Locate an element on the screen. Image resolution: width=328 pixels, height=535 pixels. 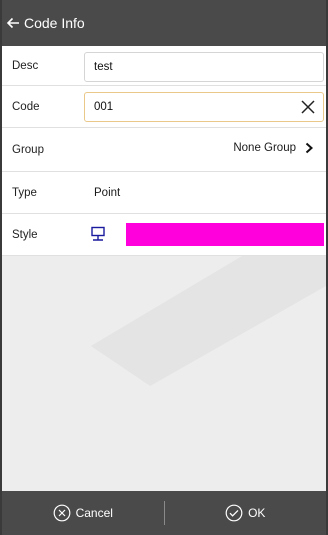
code-field is located at coordinates (204, 107).